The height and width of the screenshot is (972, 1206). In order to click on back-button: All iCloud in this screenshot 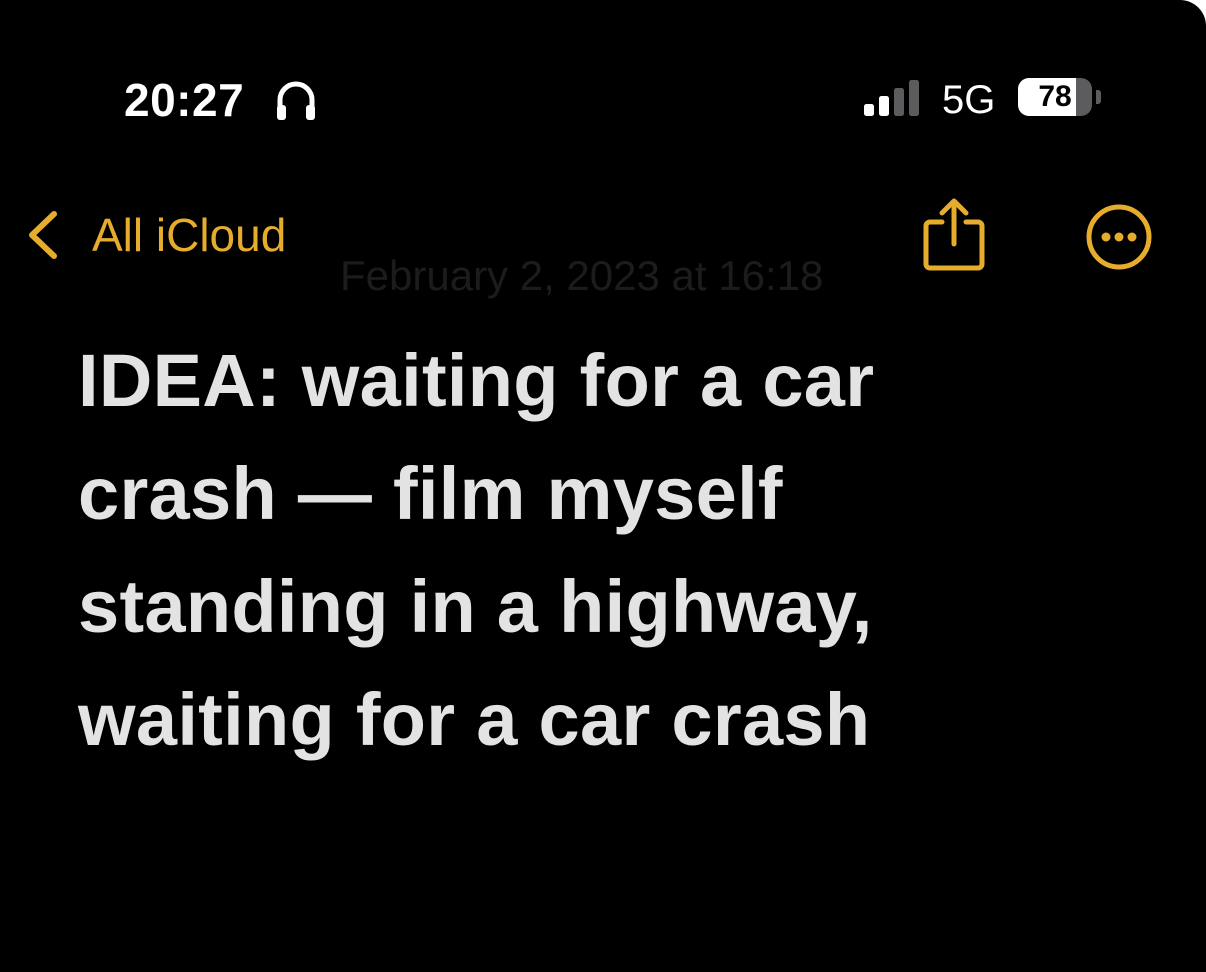, I will do `click(154, 235)`.